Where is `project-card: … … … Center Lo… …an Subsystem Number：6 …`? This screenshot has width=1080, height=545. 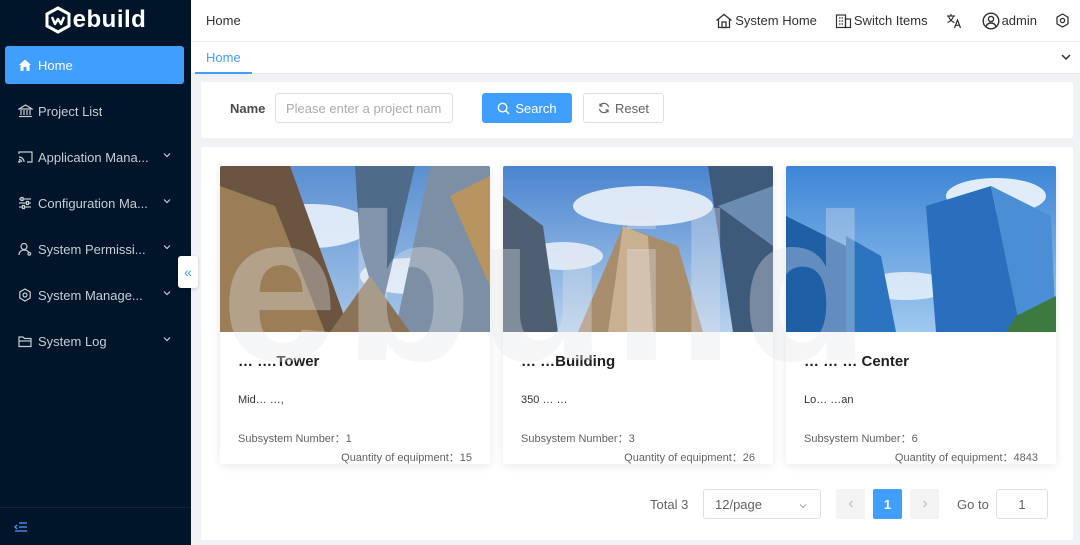 project-card: … … … Center Lo… …an Subsystem Number：6 … is located at coordinates (921, 315).